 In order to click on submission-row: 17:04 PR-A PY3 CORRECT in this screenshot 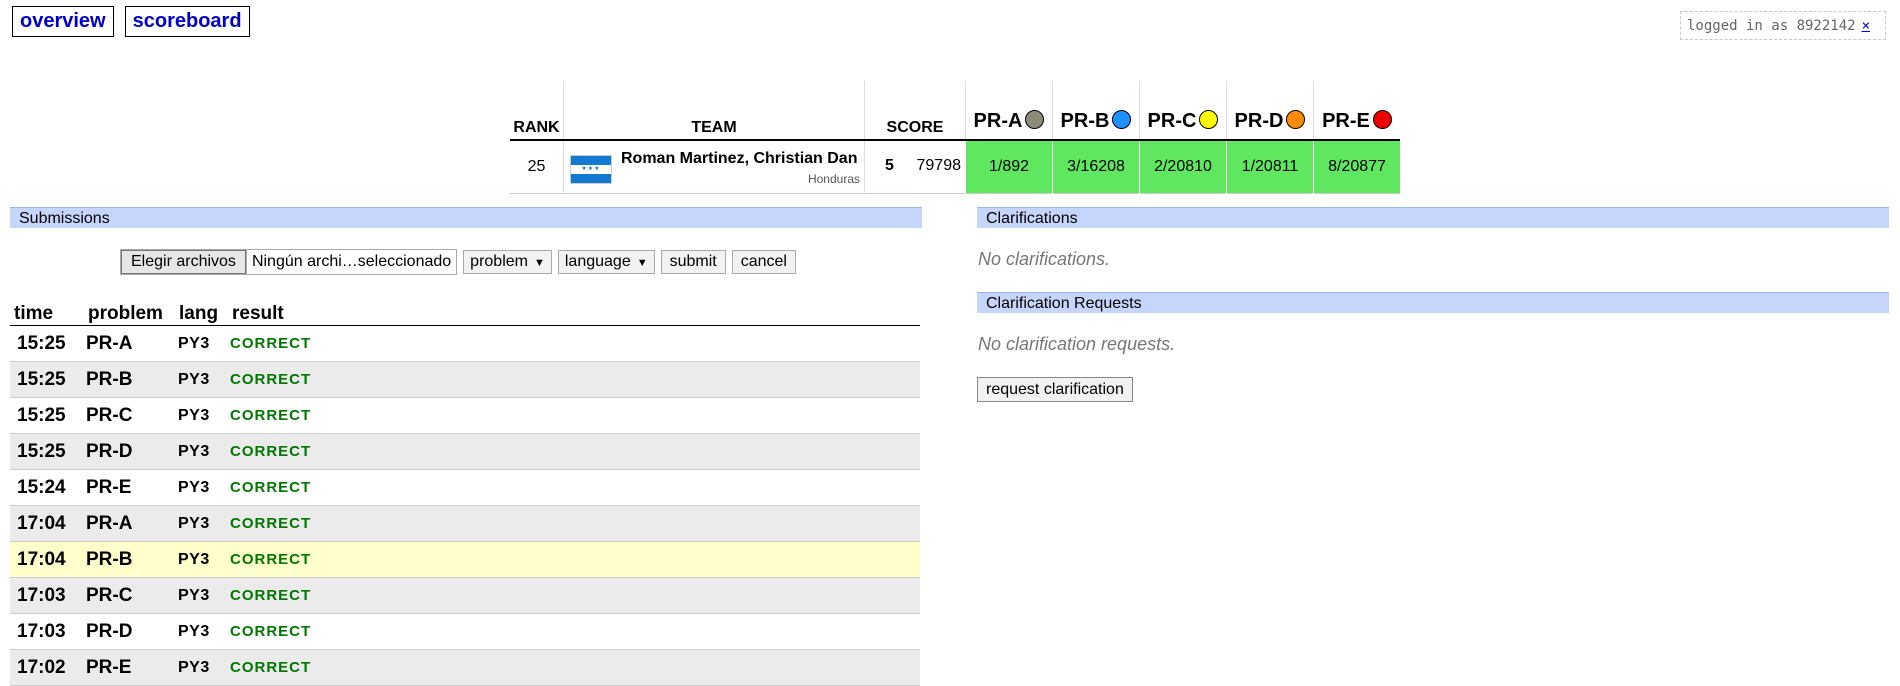, I will do `click(465, 523)`.